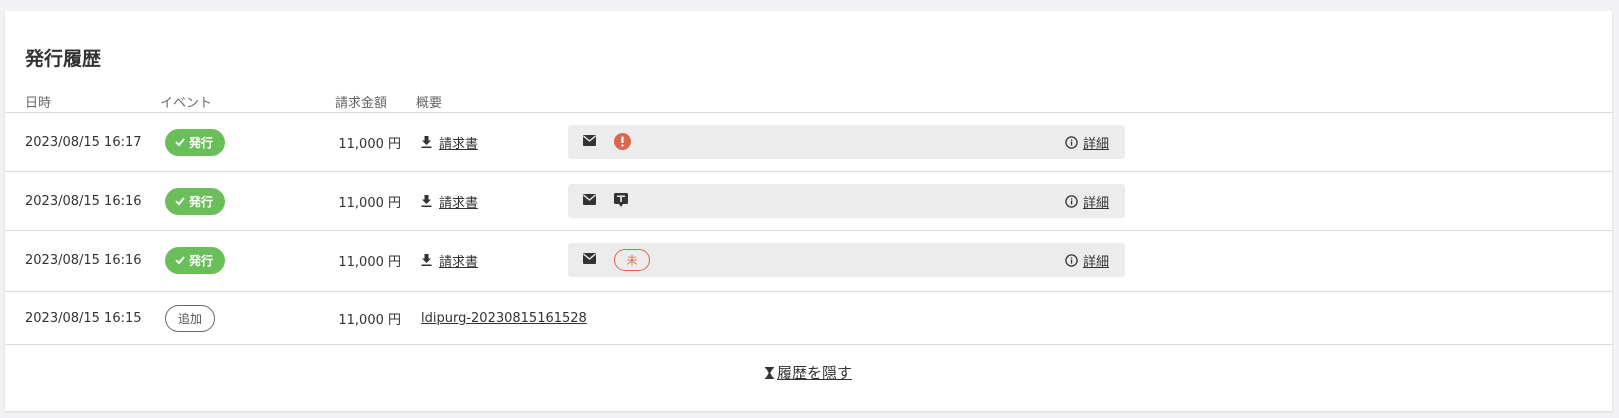 The height and width of the screenshot is (418, 1619). Describe the element at coordinates (846, 260) in the screenshot. I see `delivery-status-panel: 未 詳細` at that location.